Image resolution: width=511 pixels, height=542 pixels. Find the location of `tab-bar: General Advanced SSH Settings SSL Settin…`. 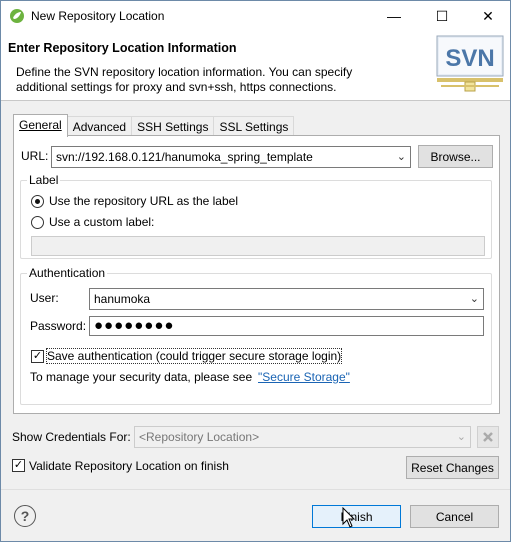

tab-bar: General Advanced SSH Settings SSL Settin… is located at coordinates (154, 125).